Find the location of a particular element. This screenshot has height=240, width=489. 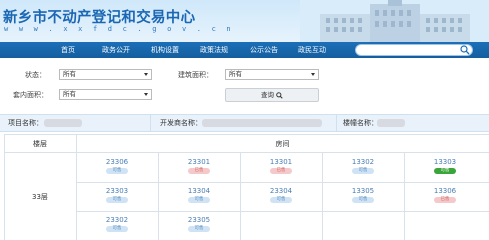

room-column-header: 房间 is located at coordinates (282, 144).